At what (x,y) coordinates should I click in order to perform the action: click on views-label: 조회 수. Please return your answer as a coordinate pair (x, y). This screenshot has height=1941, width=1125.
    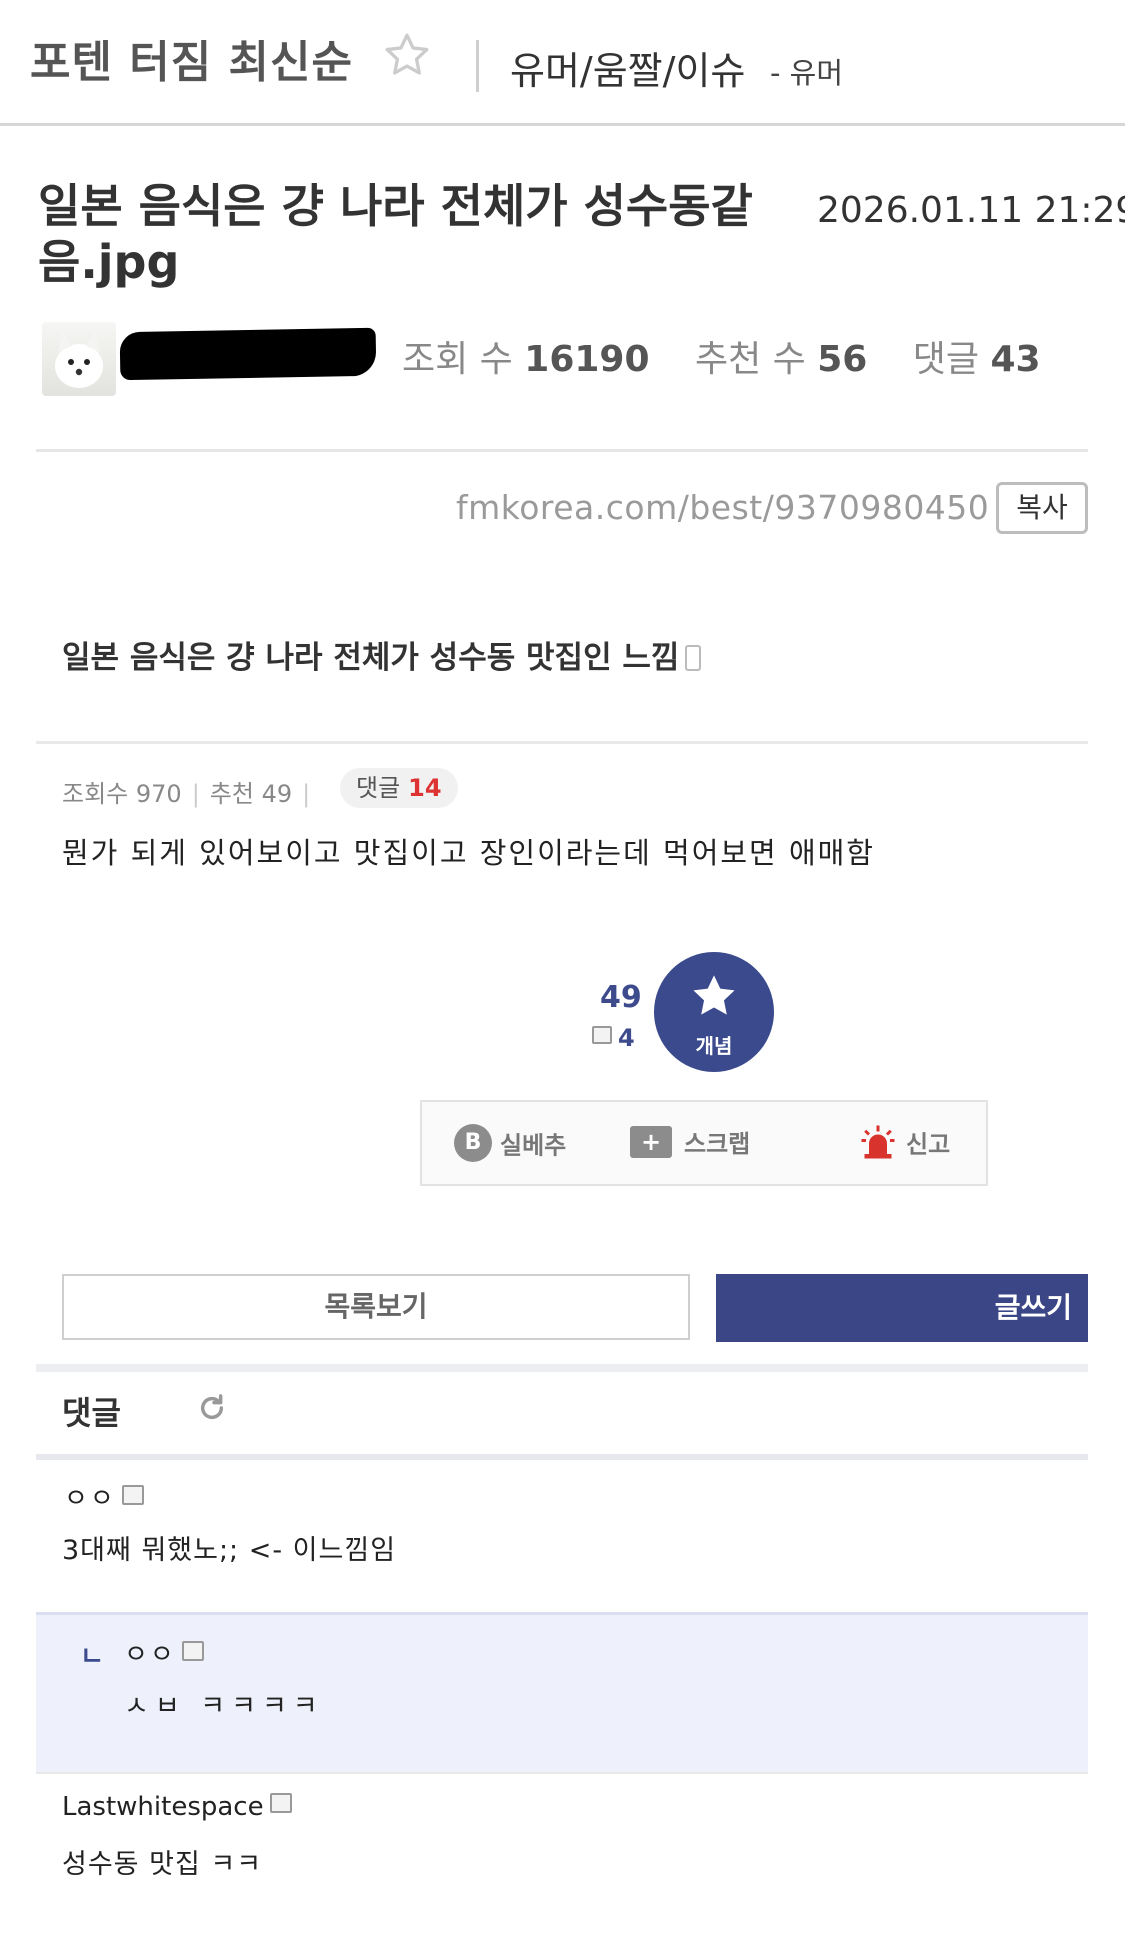
    Looking at the image, I should click on (457, 359).